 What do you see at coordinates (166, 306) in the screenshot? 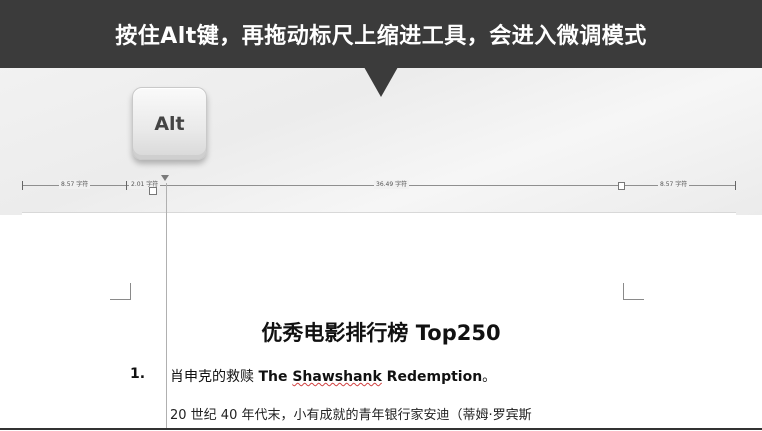
I see `indent-guide-line` at bounding box center [166, 306].